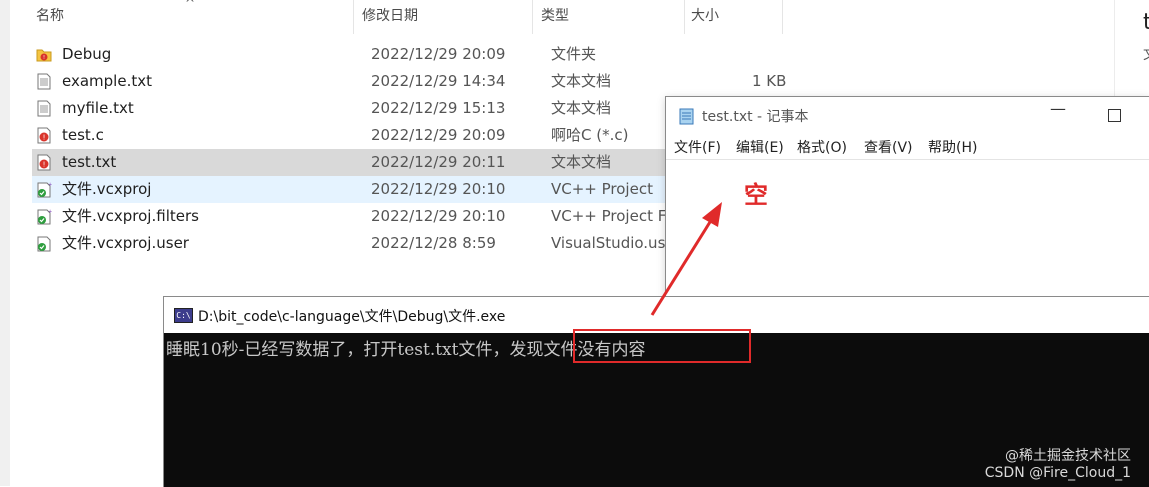 This screenshot has width=1149, height=487. Describe the element at coordinates (952, 147) in the screenshot. I see `menu-help: 帮助(H)` at that location.